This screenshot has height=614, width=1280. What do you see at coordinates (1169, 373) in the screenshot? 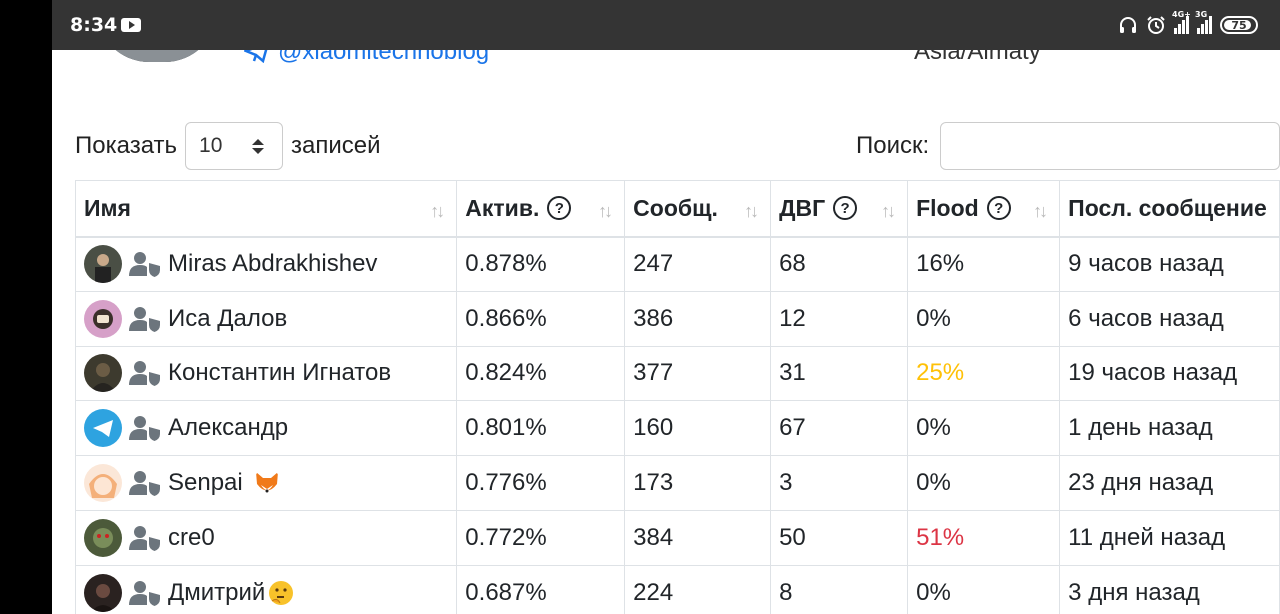
I see `last-message-cell: 19 часов назад` at bounding box center [1169, 373].